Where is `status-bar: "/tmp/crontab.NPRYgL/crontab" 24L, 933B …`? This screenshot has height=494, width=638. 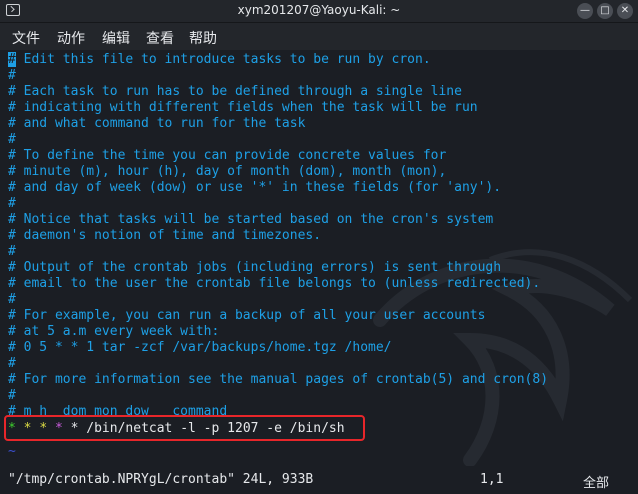 status-bar: "/tmp/crontab.NPRYgL/crontab" 24L, 933B … is located at coordinates (319, 480).